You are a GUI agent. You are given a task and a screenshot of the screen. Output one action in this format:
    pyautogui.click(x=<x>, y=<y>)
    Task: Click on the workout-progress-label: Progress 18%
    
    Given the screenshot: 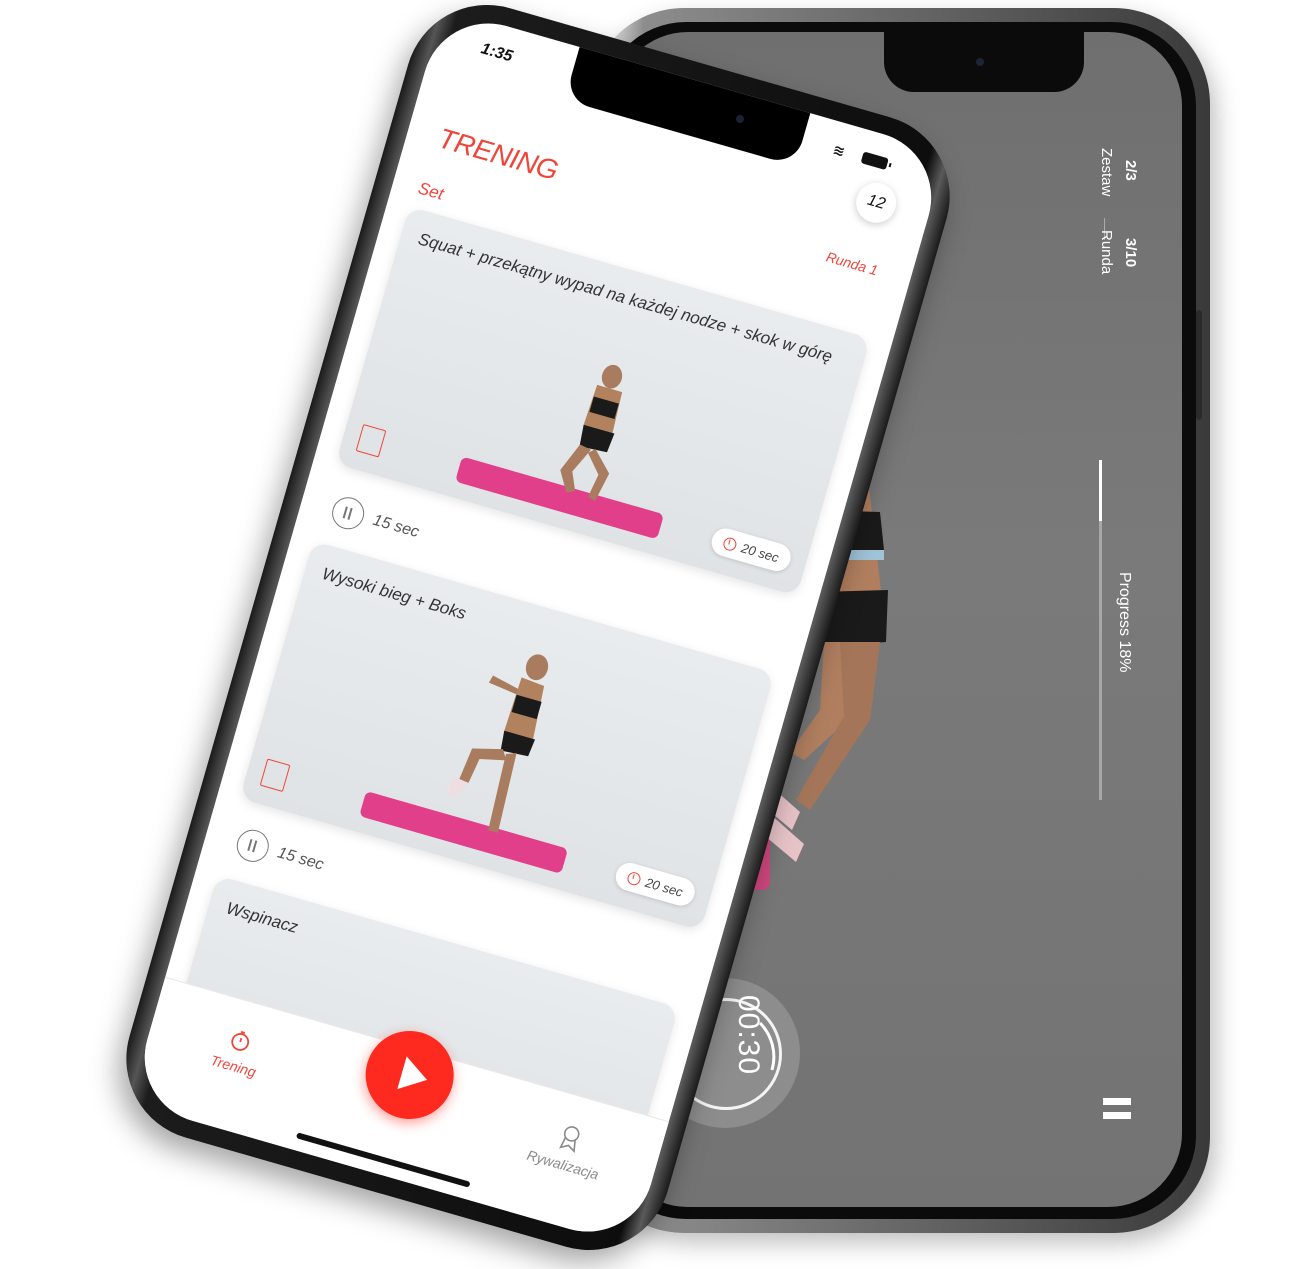 What is the action you would take?
    pyautogui.click(x=1124, y=622)
    